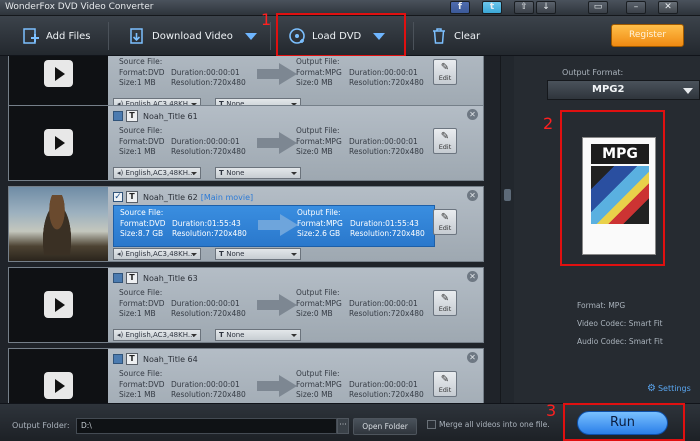 The height and width of the screenshot is (441, 700). I want to click on add-files-button: Add Files, so click(56, 36).